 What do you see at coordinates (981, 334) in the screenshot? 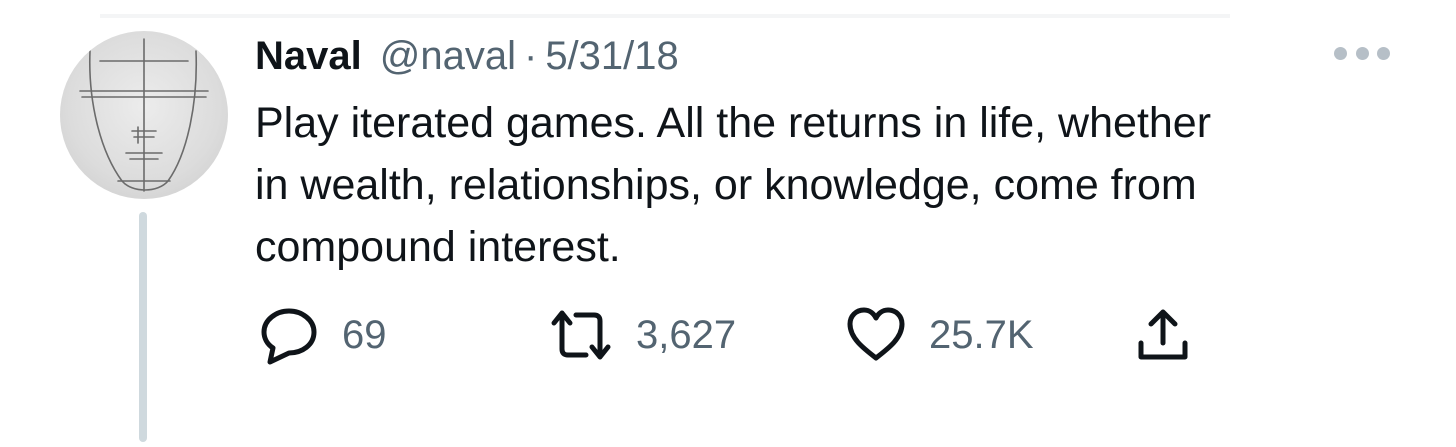
I see `like-count: 25.7K` at bounding box center [981, 334].